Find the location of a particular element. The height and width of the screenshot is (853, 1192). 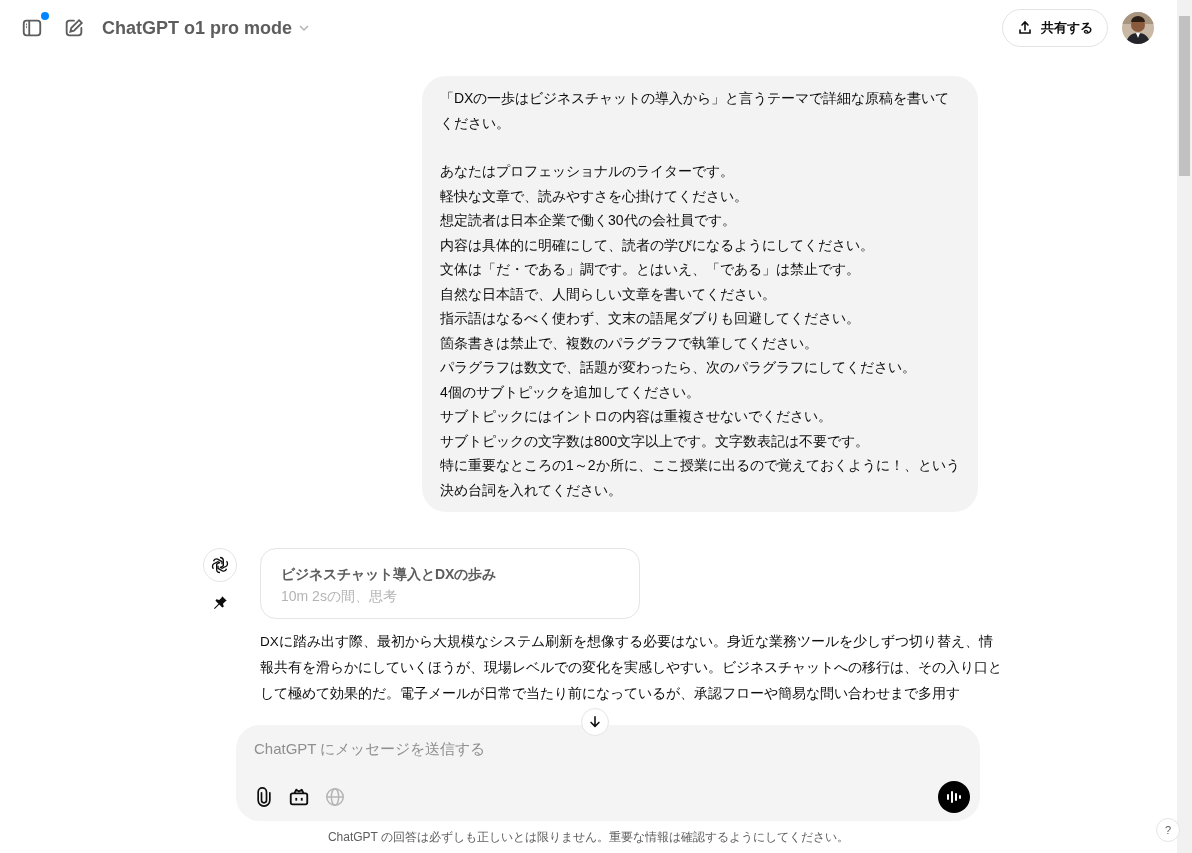

scroll-down-button is located at coordinates (595, 722).